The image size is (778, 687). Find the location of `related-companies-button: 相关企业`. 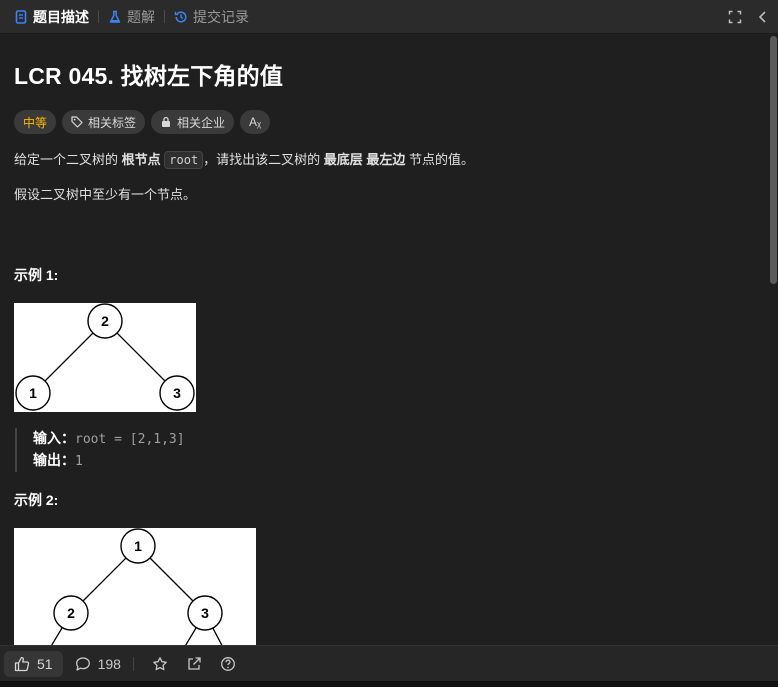

related-companies-button: 相关企业 is located at coordinates (193, 122).